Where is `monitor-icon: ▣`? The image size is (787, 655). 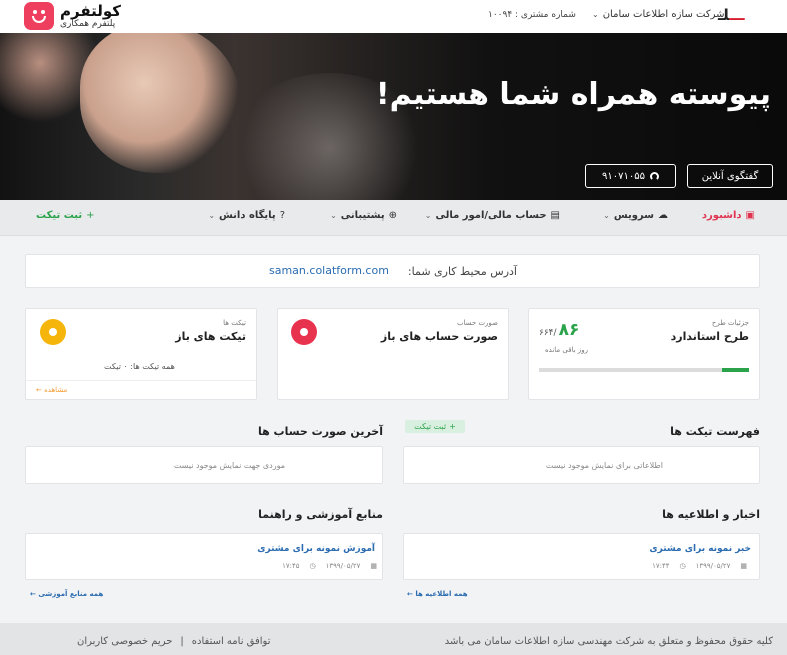
monitor-icon: ▣ is located at coordinates (750, 215).